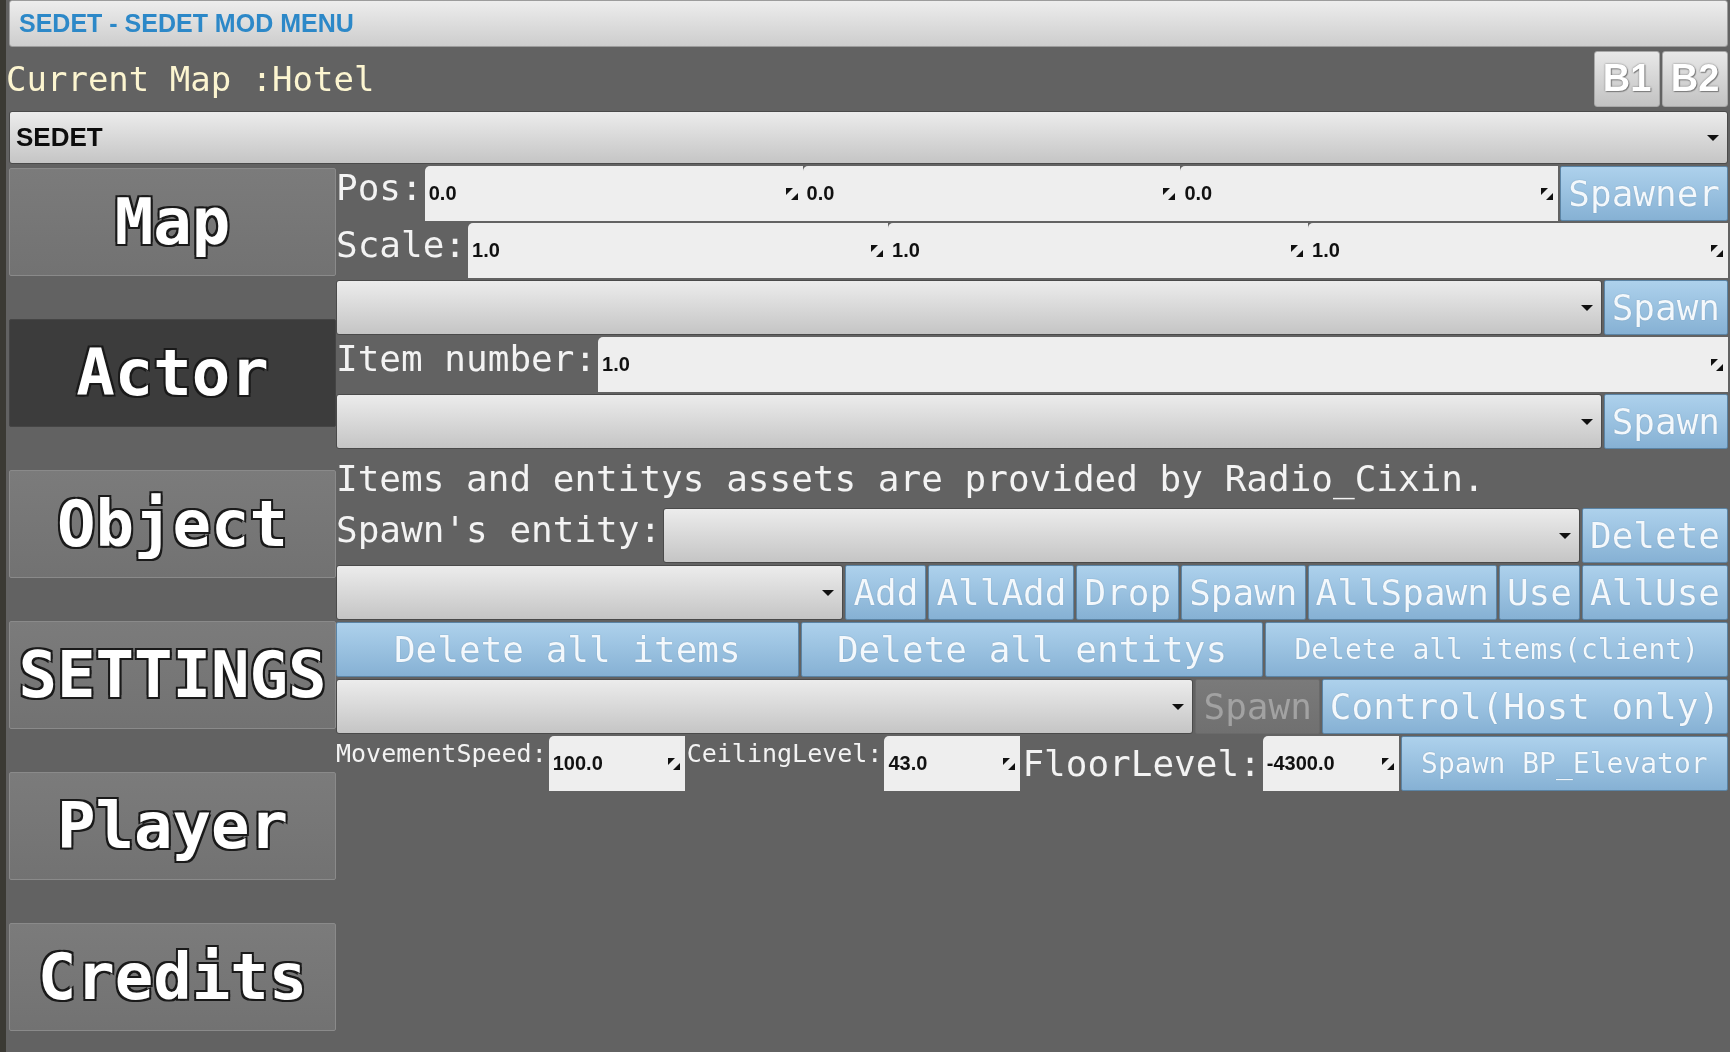 The image size is (1730, 1052). I want to click on number-field: 43.0, so click(952, 763).